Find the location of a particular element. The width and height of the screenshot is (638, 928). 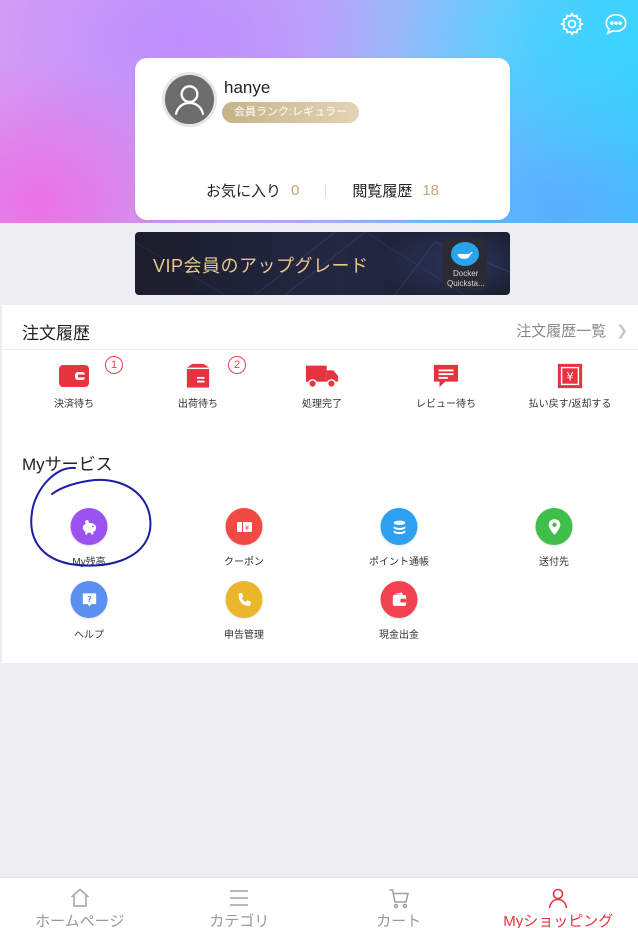

user-silhouette-icon is located at coordinates (189, 99).